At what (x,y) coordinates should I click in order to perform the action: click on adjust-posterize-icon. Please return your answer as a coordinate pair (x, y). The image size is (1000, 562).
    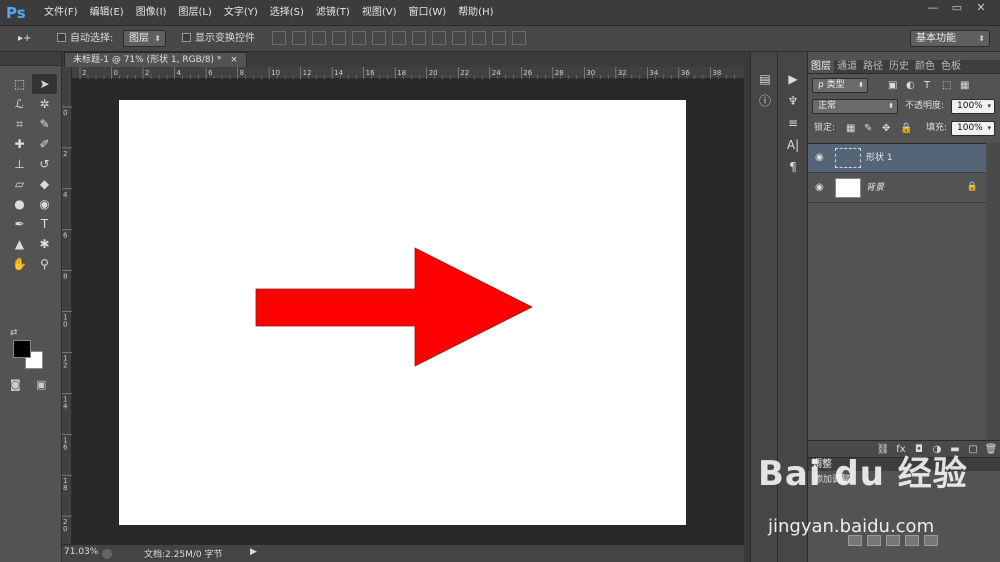
    Looking at the image, I should click on (893, 540).